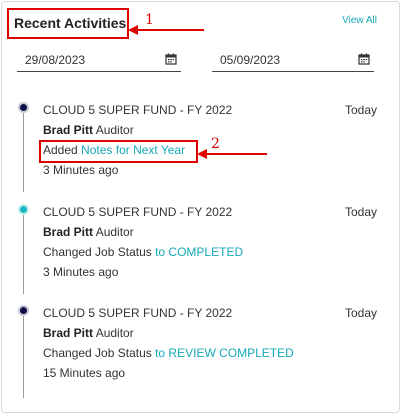  I want to click on activity-action: Changed Job Status to COMPLETED, so click(143, 252).